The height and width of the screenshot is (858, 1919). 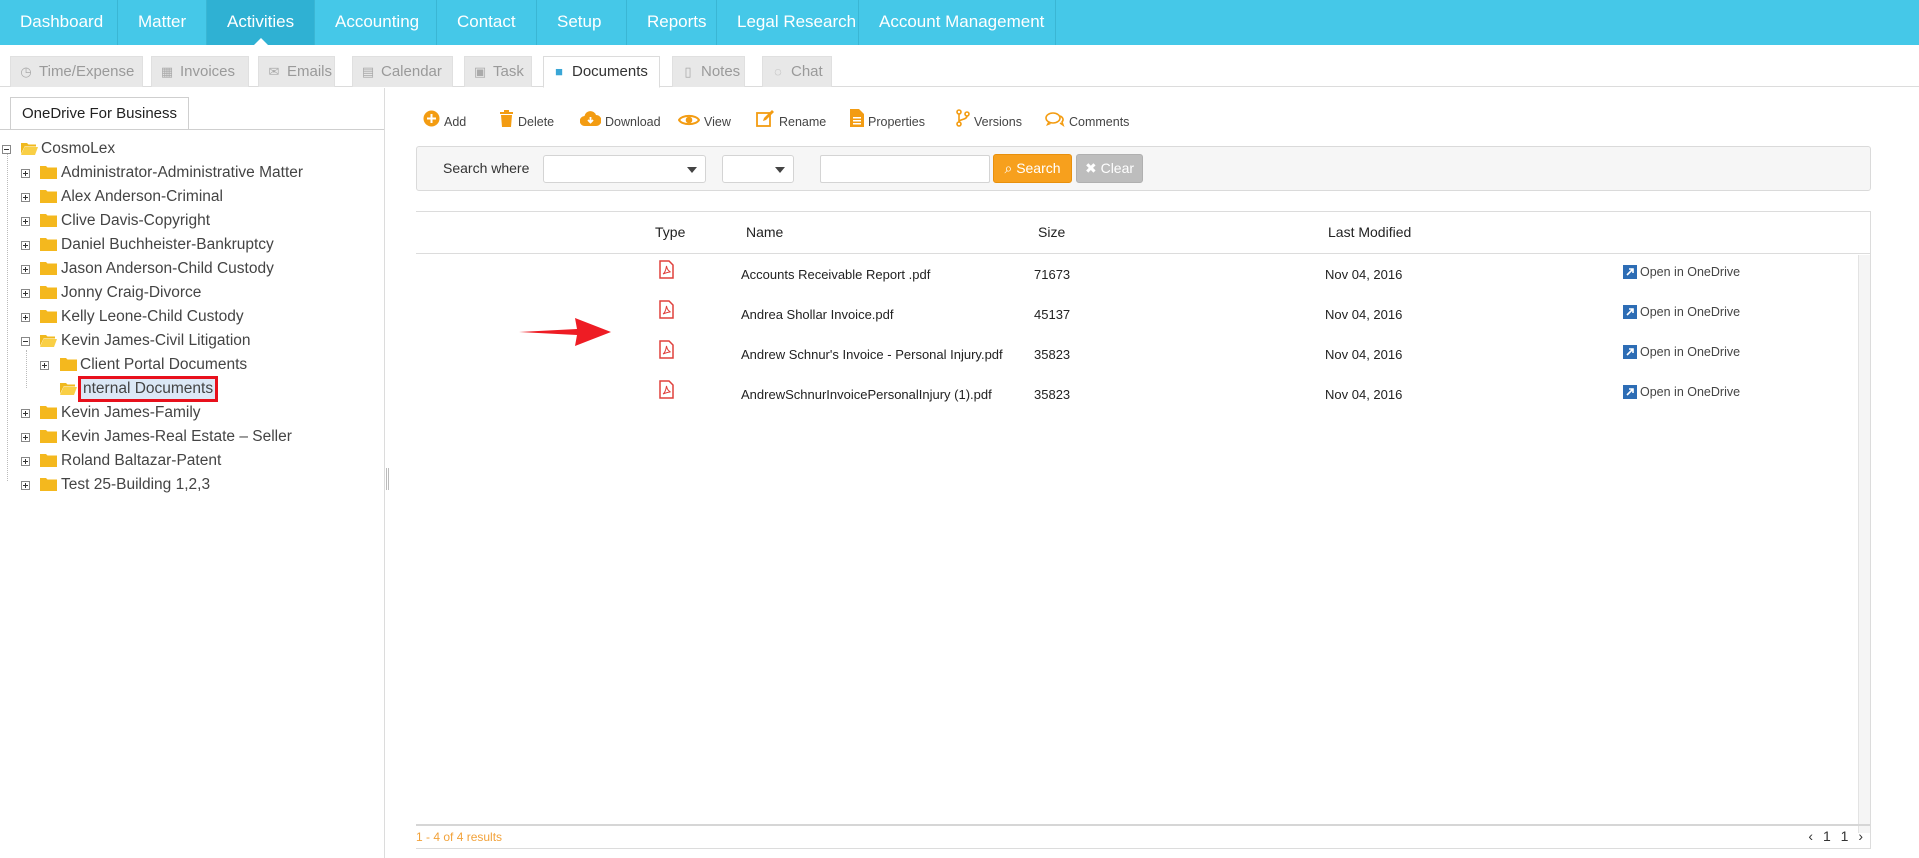 What do you see at coordinates (76, 71) in the screenshot?
I see `tab-time-expense: ◷ Time/Expense` at bounding box center [76, 71].